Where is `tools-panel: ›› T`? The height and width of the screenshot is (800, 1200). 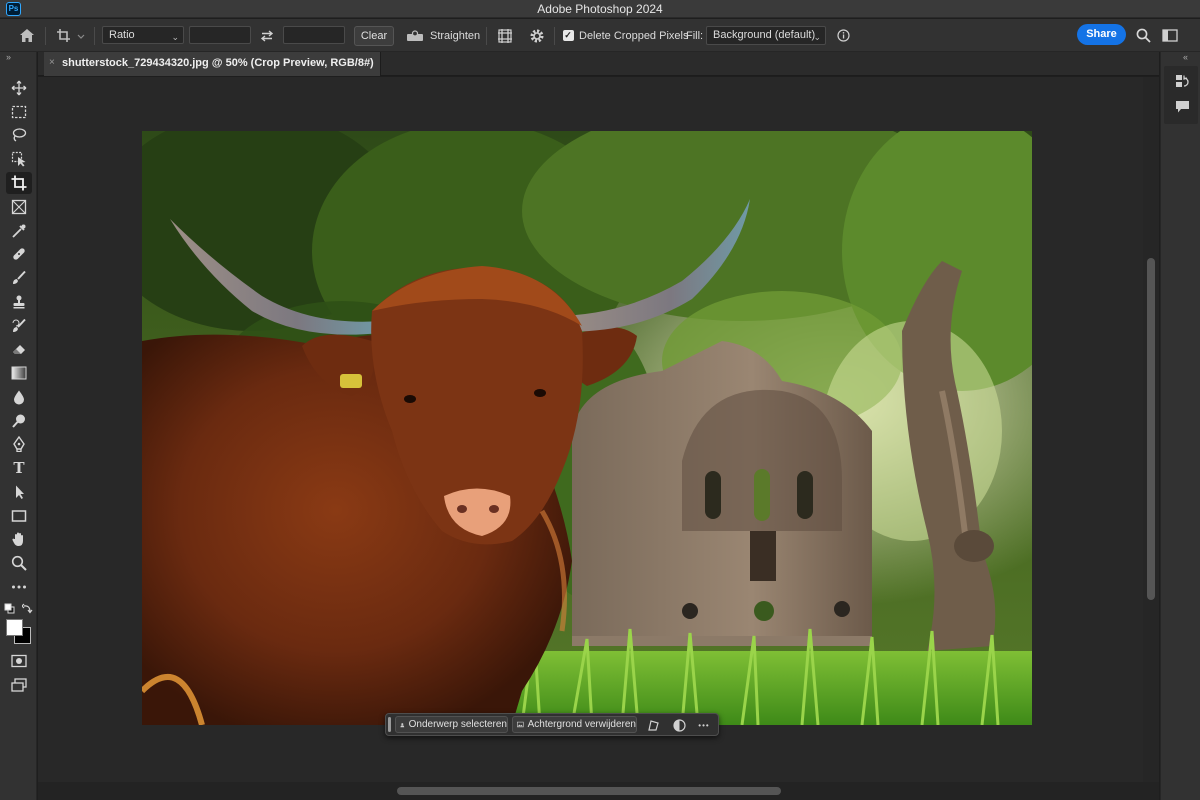
tools-panel: ›› T is located at coordinates (18, 426).